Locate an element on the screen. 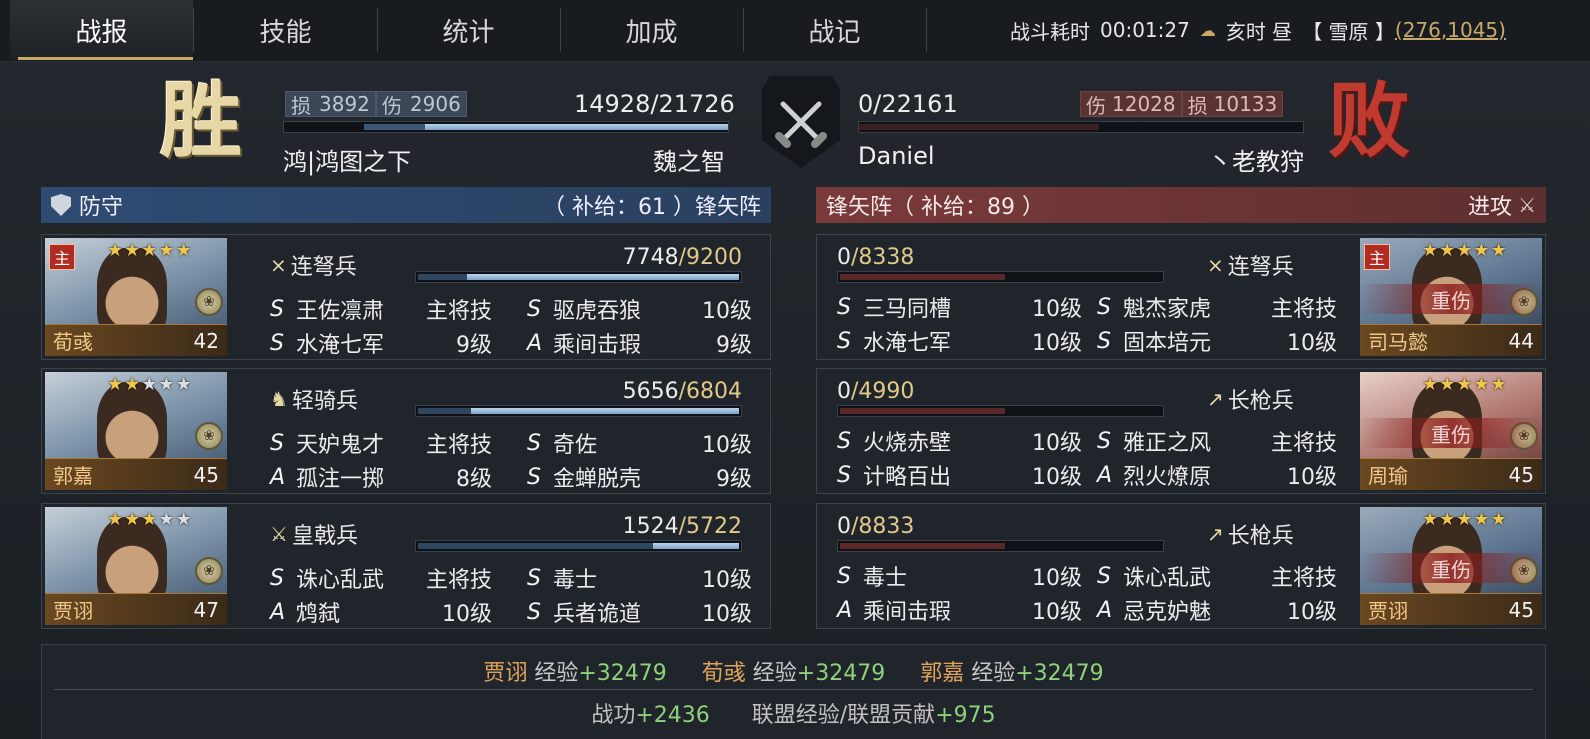 The width and height of the screenshot is (1590, 739). general-portrait: ★★★★★ ❀ 郭嘉 45 is located at coordinates (136, 431).